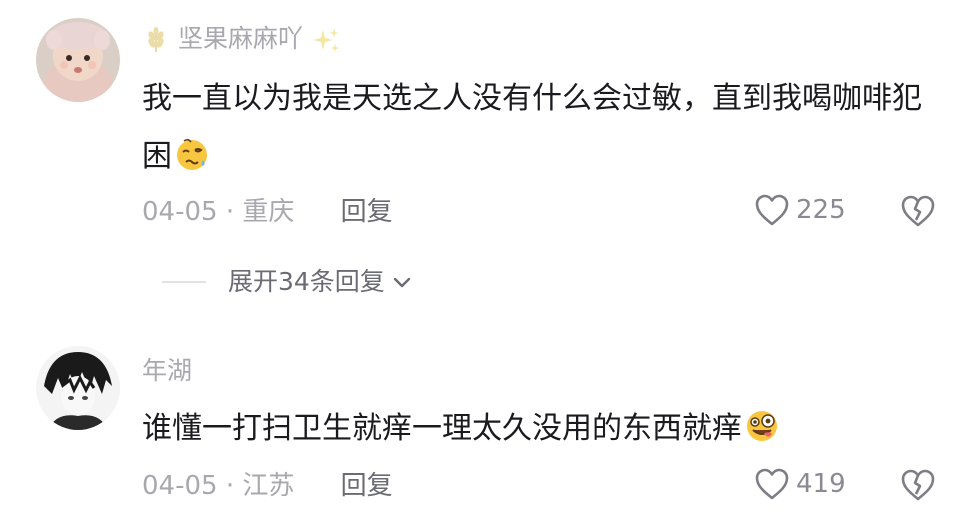  I want to click on expand-replies-button: 展开34条回复, so click(288, 282).